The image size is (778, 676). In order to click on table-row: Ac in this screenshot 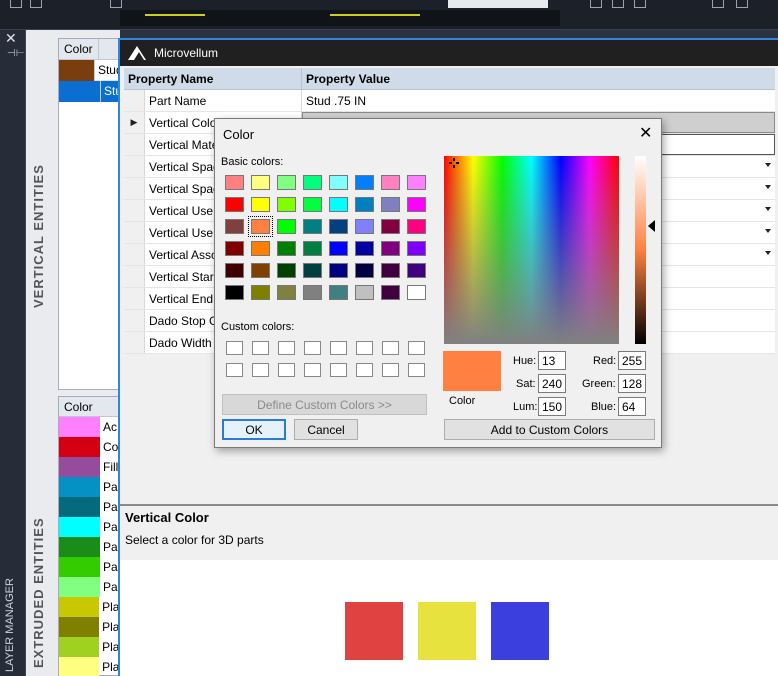, I will do `click(89, 427)`.